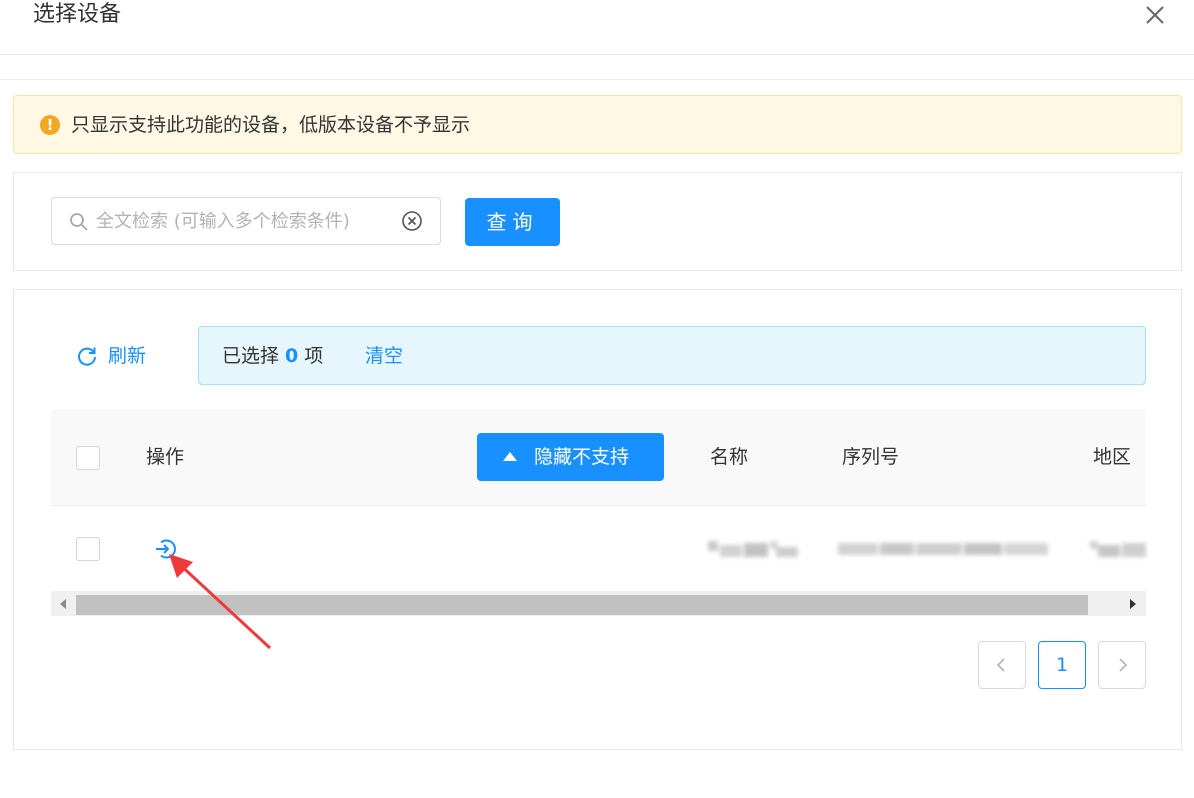 This screenshot has height=798, width=1194. I want to click on scrollbar-thumb, so click(582, 605).